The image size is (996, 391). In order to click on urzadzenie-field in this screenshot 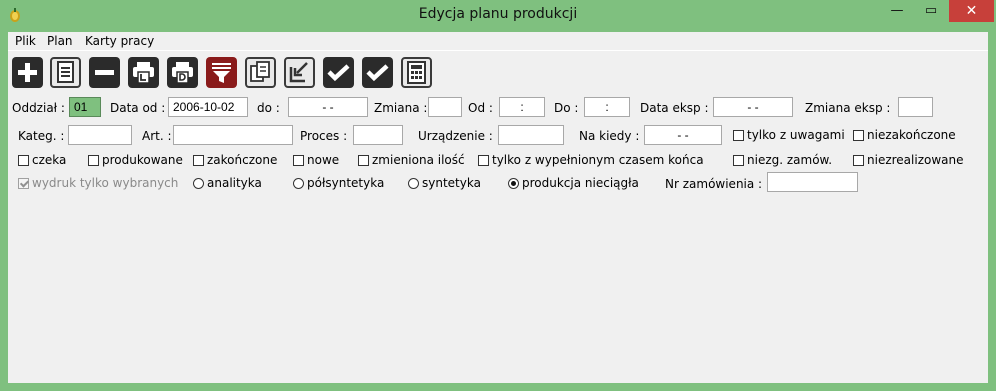, I will do `click(531, 135)`.